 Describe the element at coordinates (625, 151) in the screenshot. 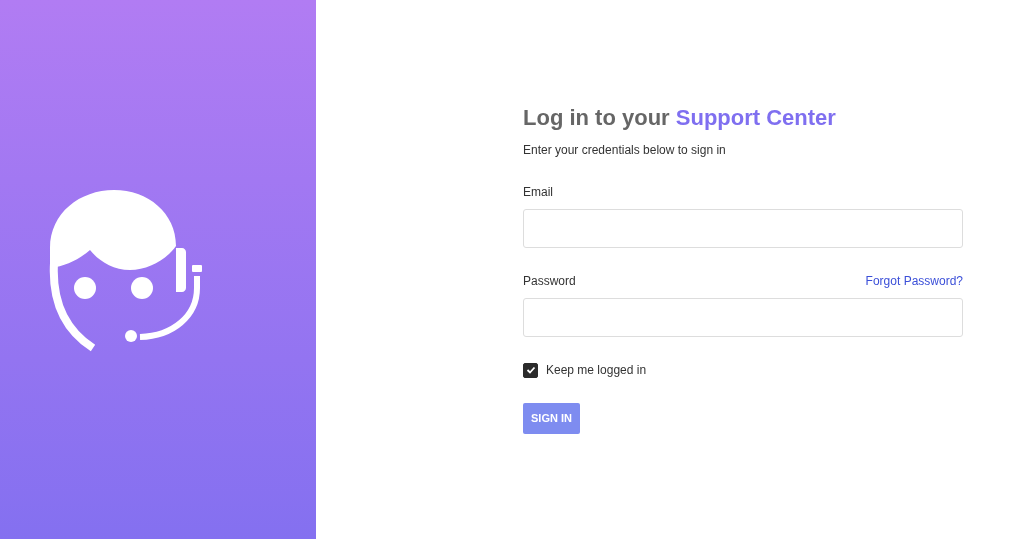

I see `subtitle-text: Enter your credentials below to sign in` at that location.